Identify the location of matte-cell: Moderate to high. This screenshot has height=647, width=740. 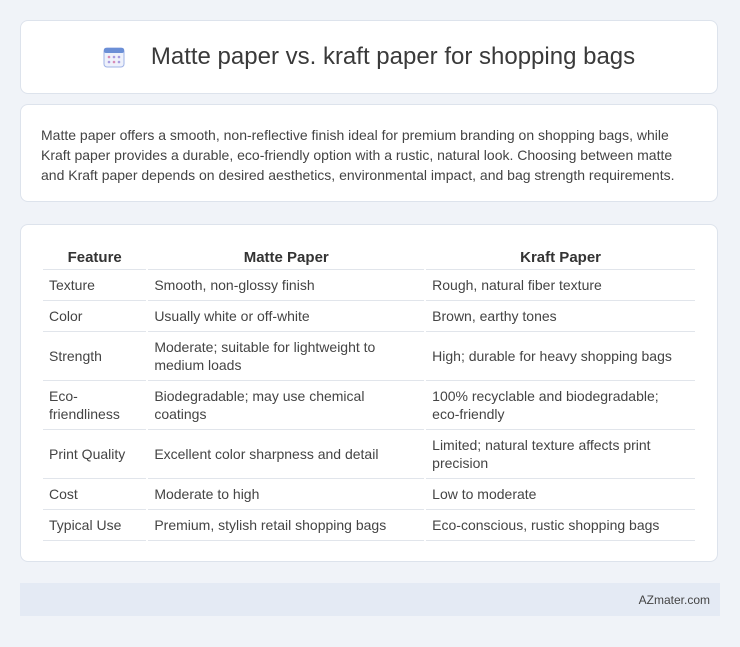
(286, 494).